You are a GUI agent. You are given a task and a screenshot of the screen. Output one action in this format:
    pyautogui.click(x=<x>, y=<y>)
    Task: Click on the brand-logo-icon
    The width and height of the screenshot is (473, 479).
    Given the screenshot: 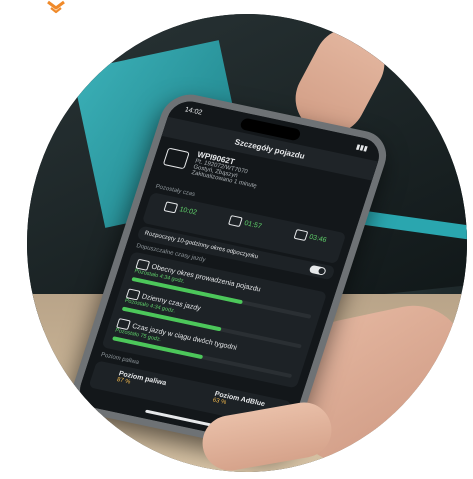 What is the action you would take?
    pyautogui.click(x=56, y=7)
    